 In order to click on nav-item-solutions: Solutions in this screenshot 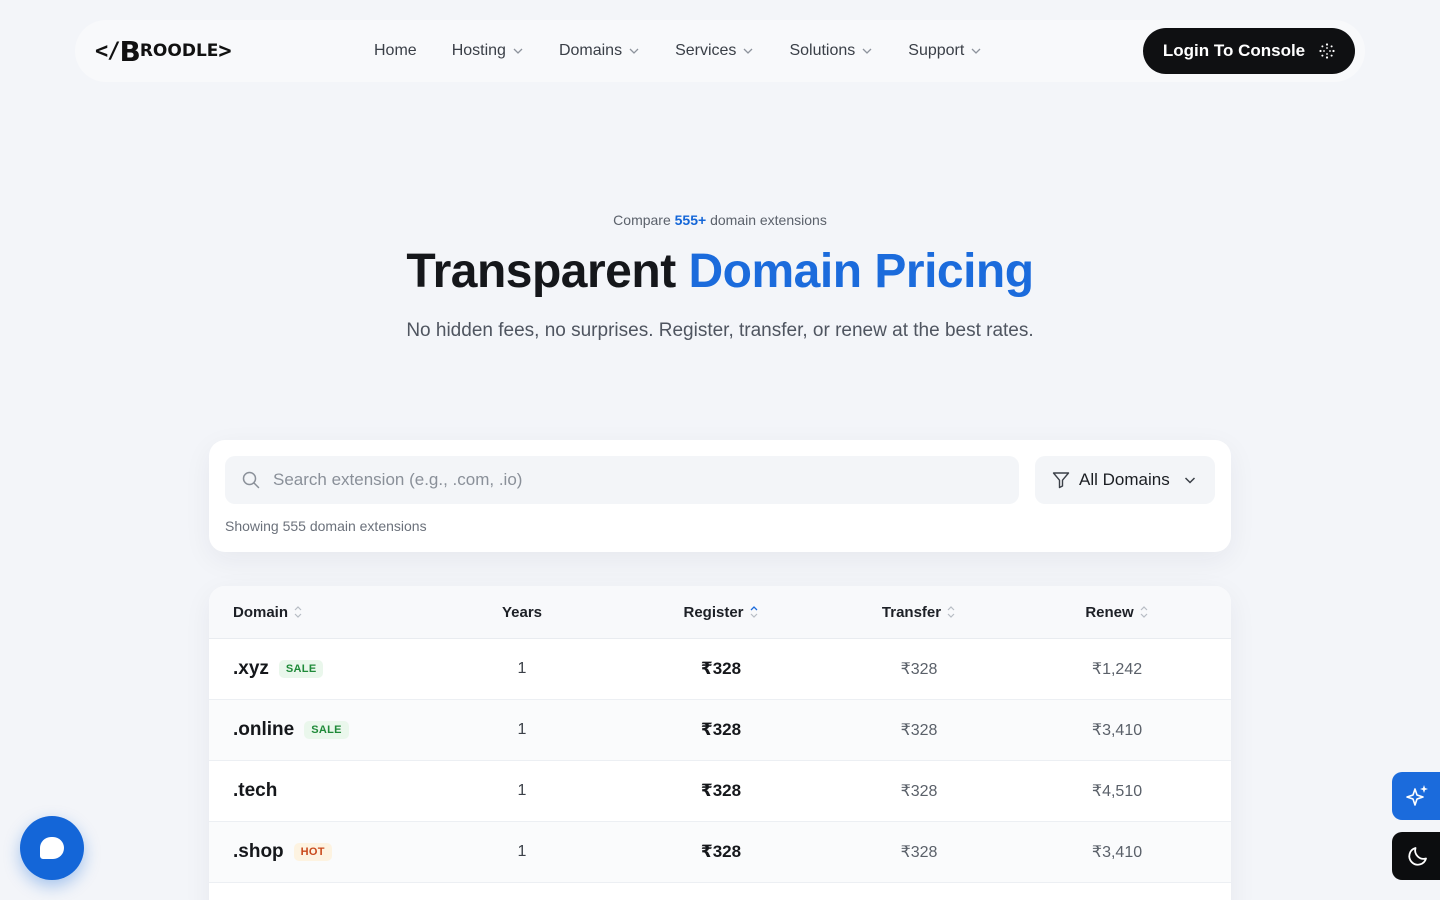, I will do `click(831, 51)`.